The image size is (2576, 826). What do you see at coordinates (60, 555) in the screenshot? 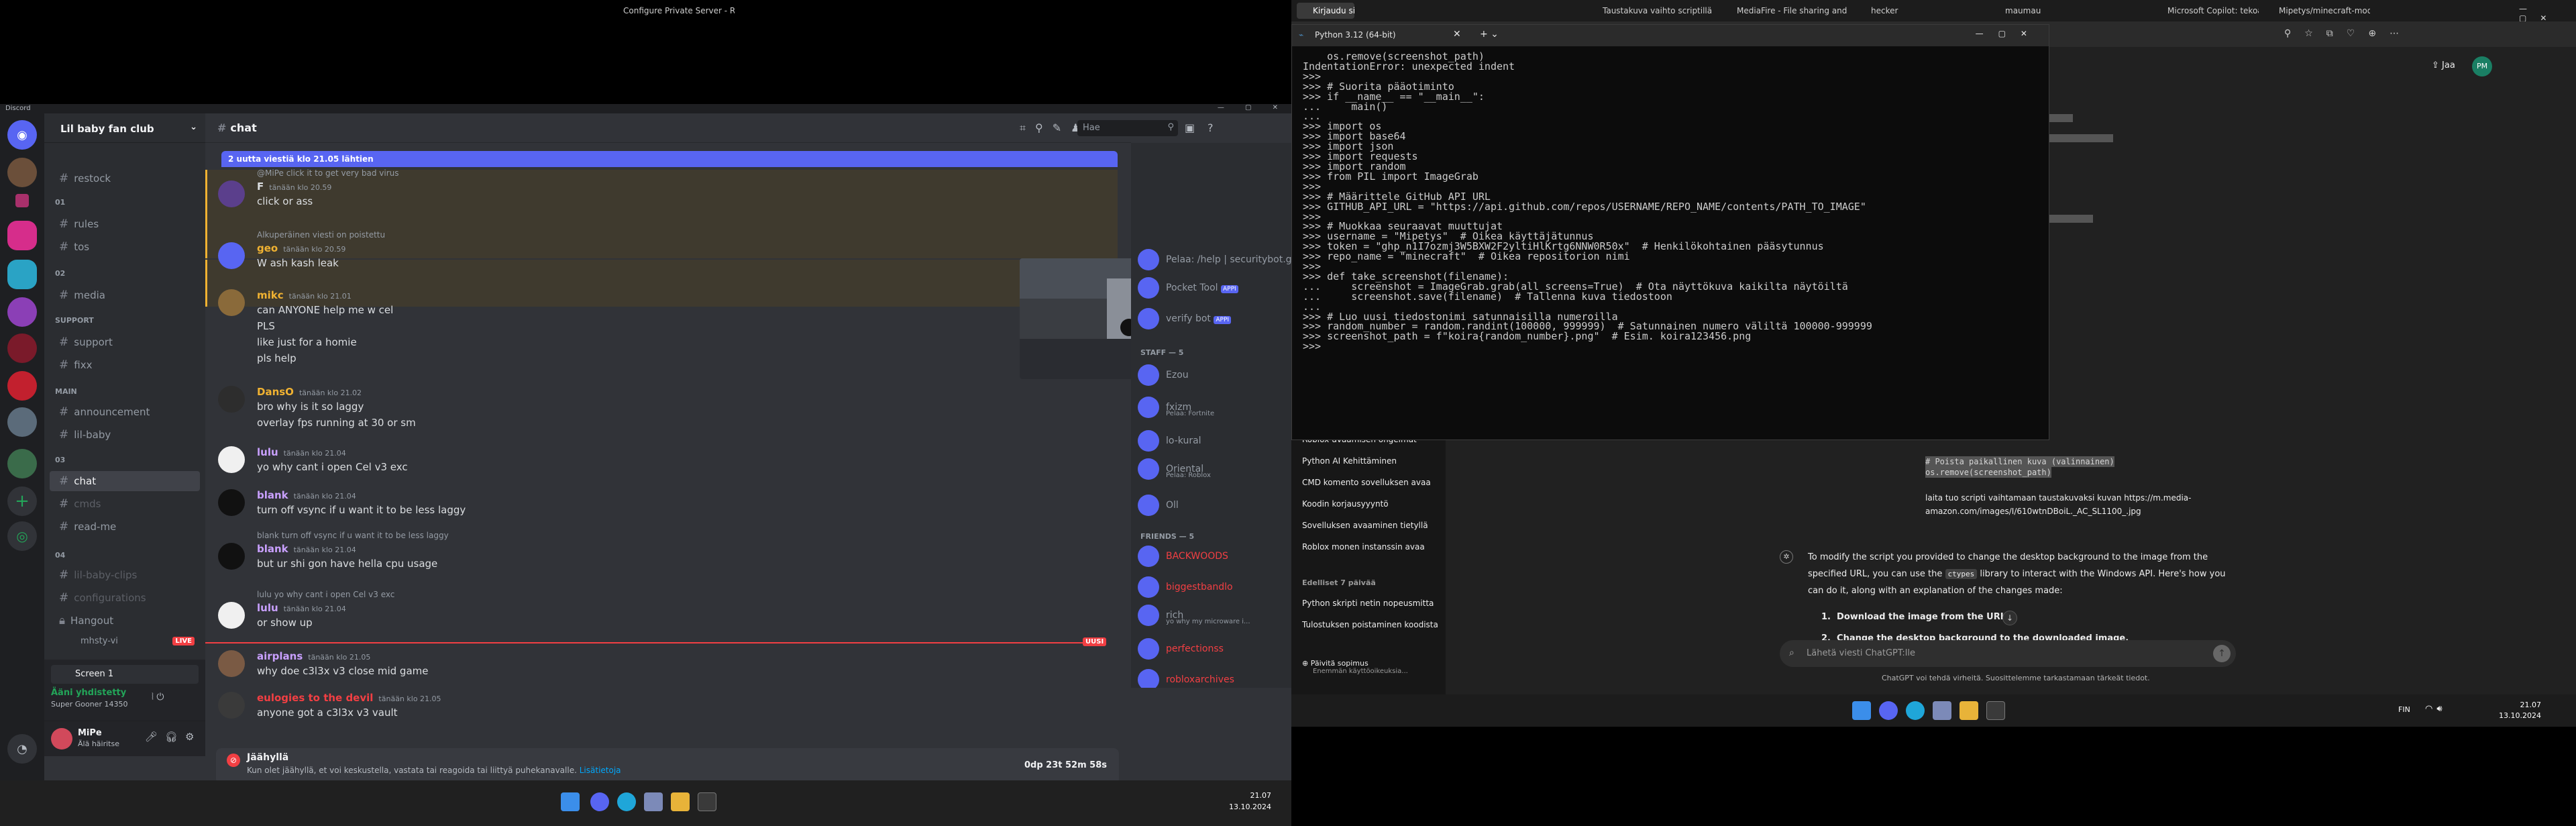
I see `category-label: 04` at bounding box center [60, 555].